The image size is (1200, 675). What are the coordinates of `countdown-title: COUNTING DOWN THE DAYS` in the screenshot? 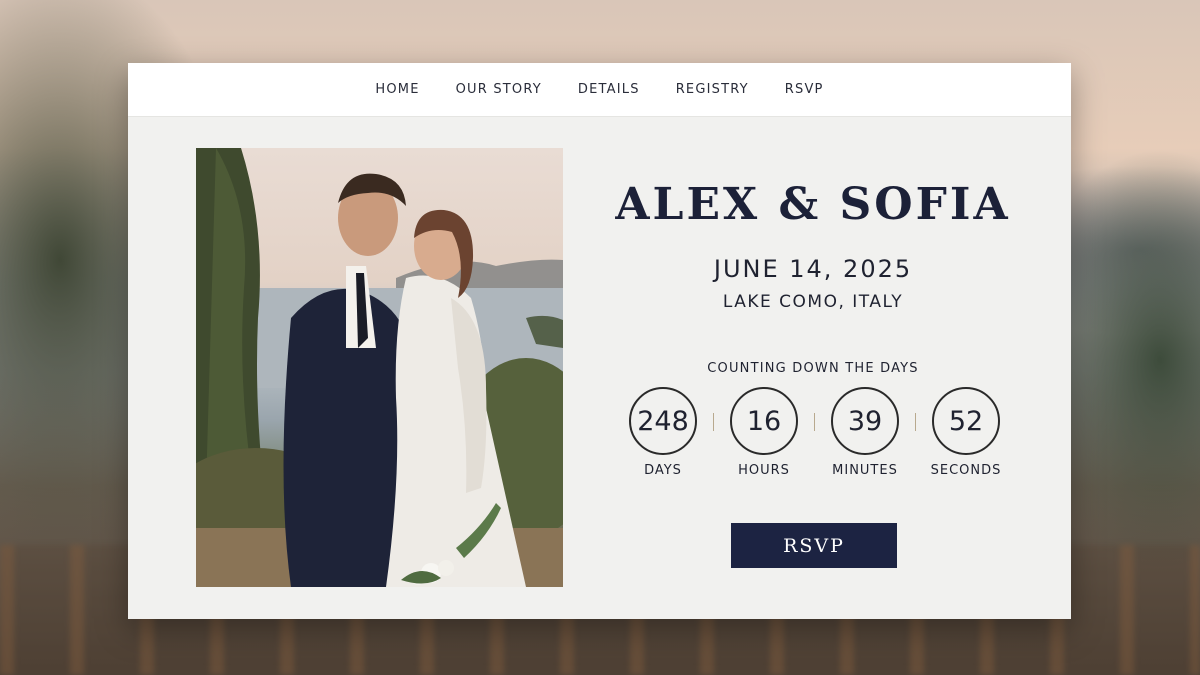 It's located at (813, 368).